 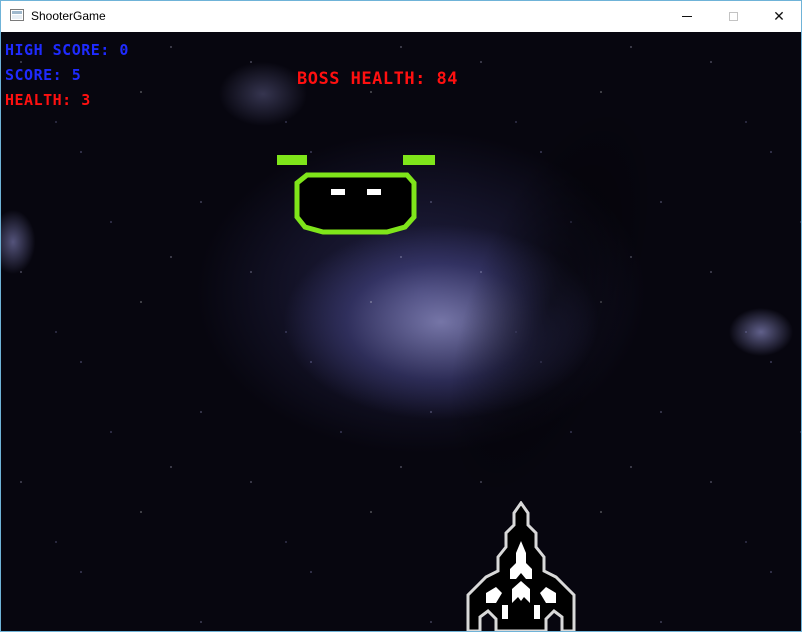 I want to click on minimize-icon, so click(x=687, y=16).